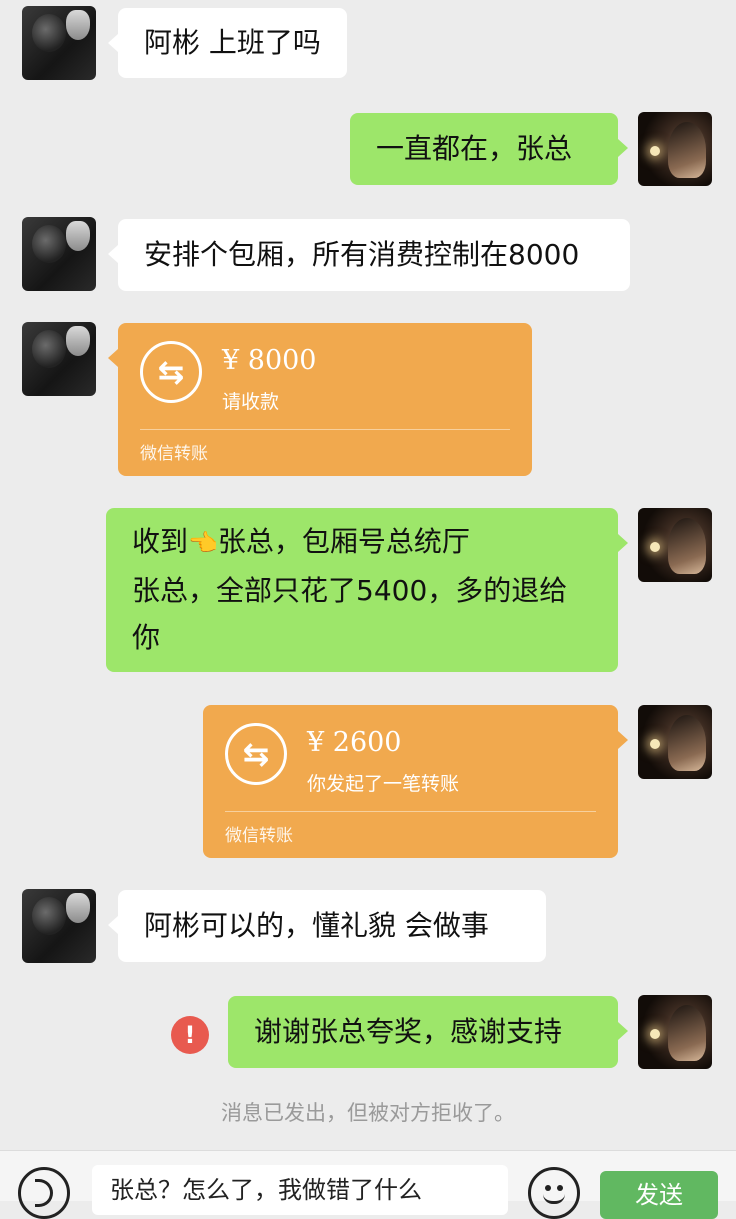  I want to click on message-bubble: 收到👈张总，包厢号总统厅 张总，全部只花了5400，多的退给 你, so click(367, 590).